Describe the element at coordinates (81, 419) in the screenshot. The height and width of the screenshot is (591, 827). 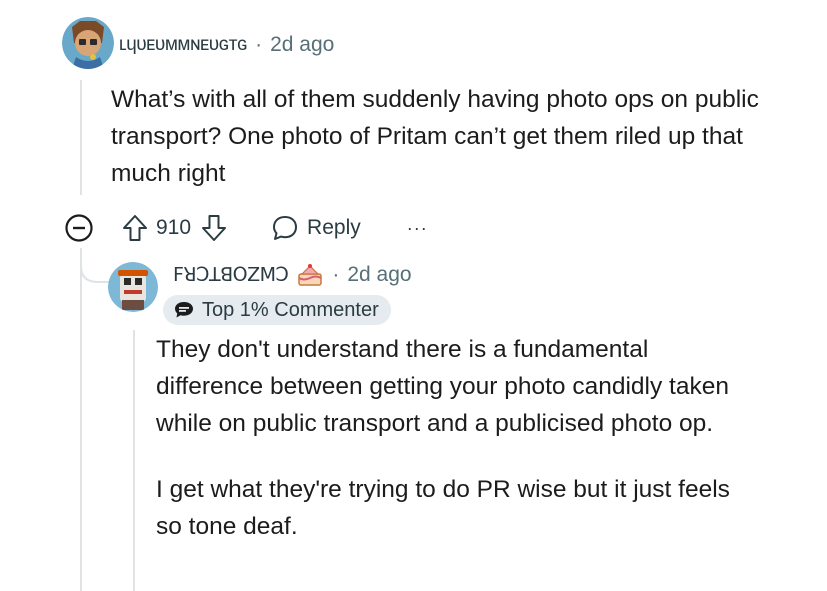
I see `thread-line-main` at that location.